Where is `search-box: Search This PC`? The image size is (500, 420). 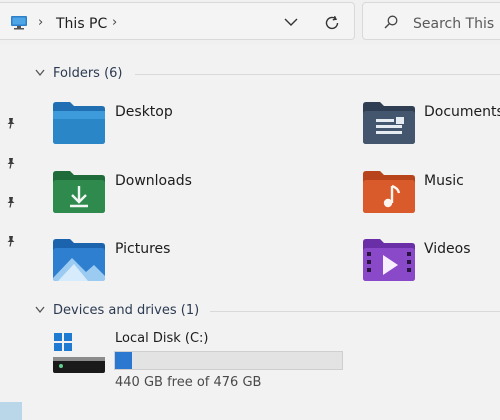
search-box: Search This PC is located at coordinates (431, 21).